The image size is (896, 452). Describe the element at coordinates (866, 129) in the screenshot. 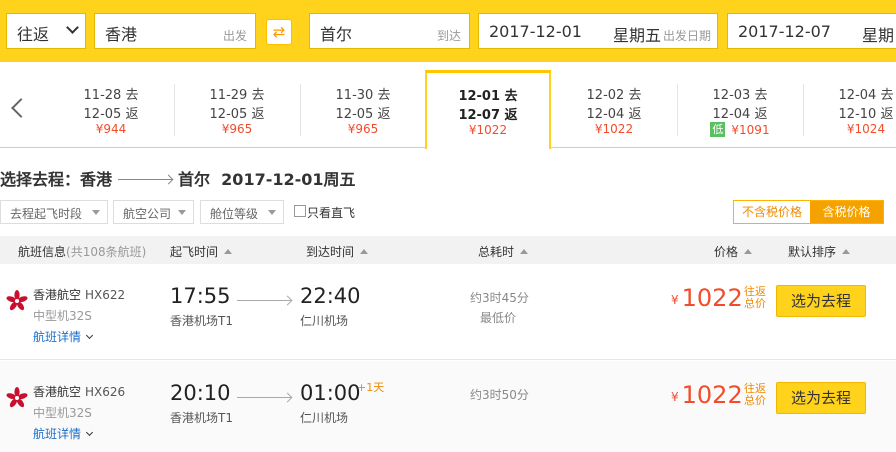

I see `date-cell-price: ¥1024` at that location.